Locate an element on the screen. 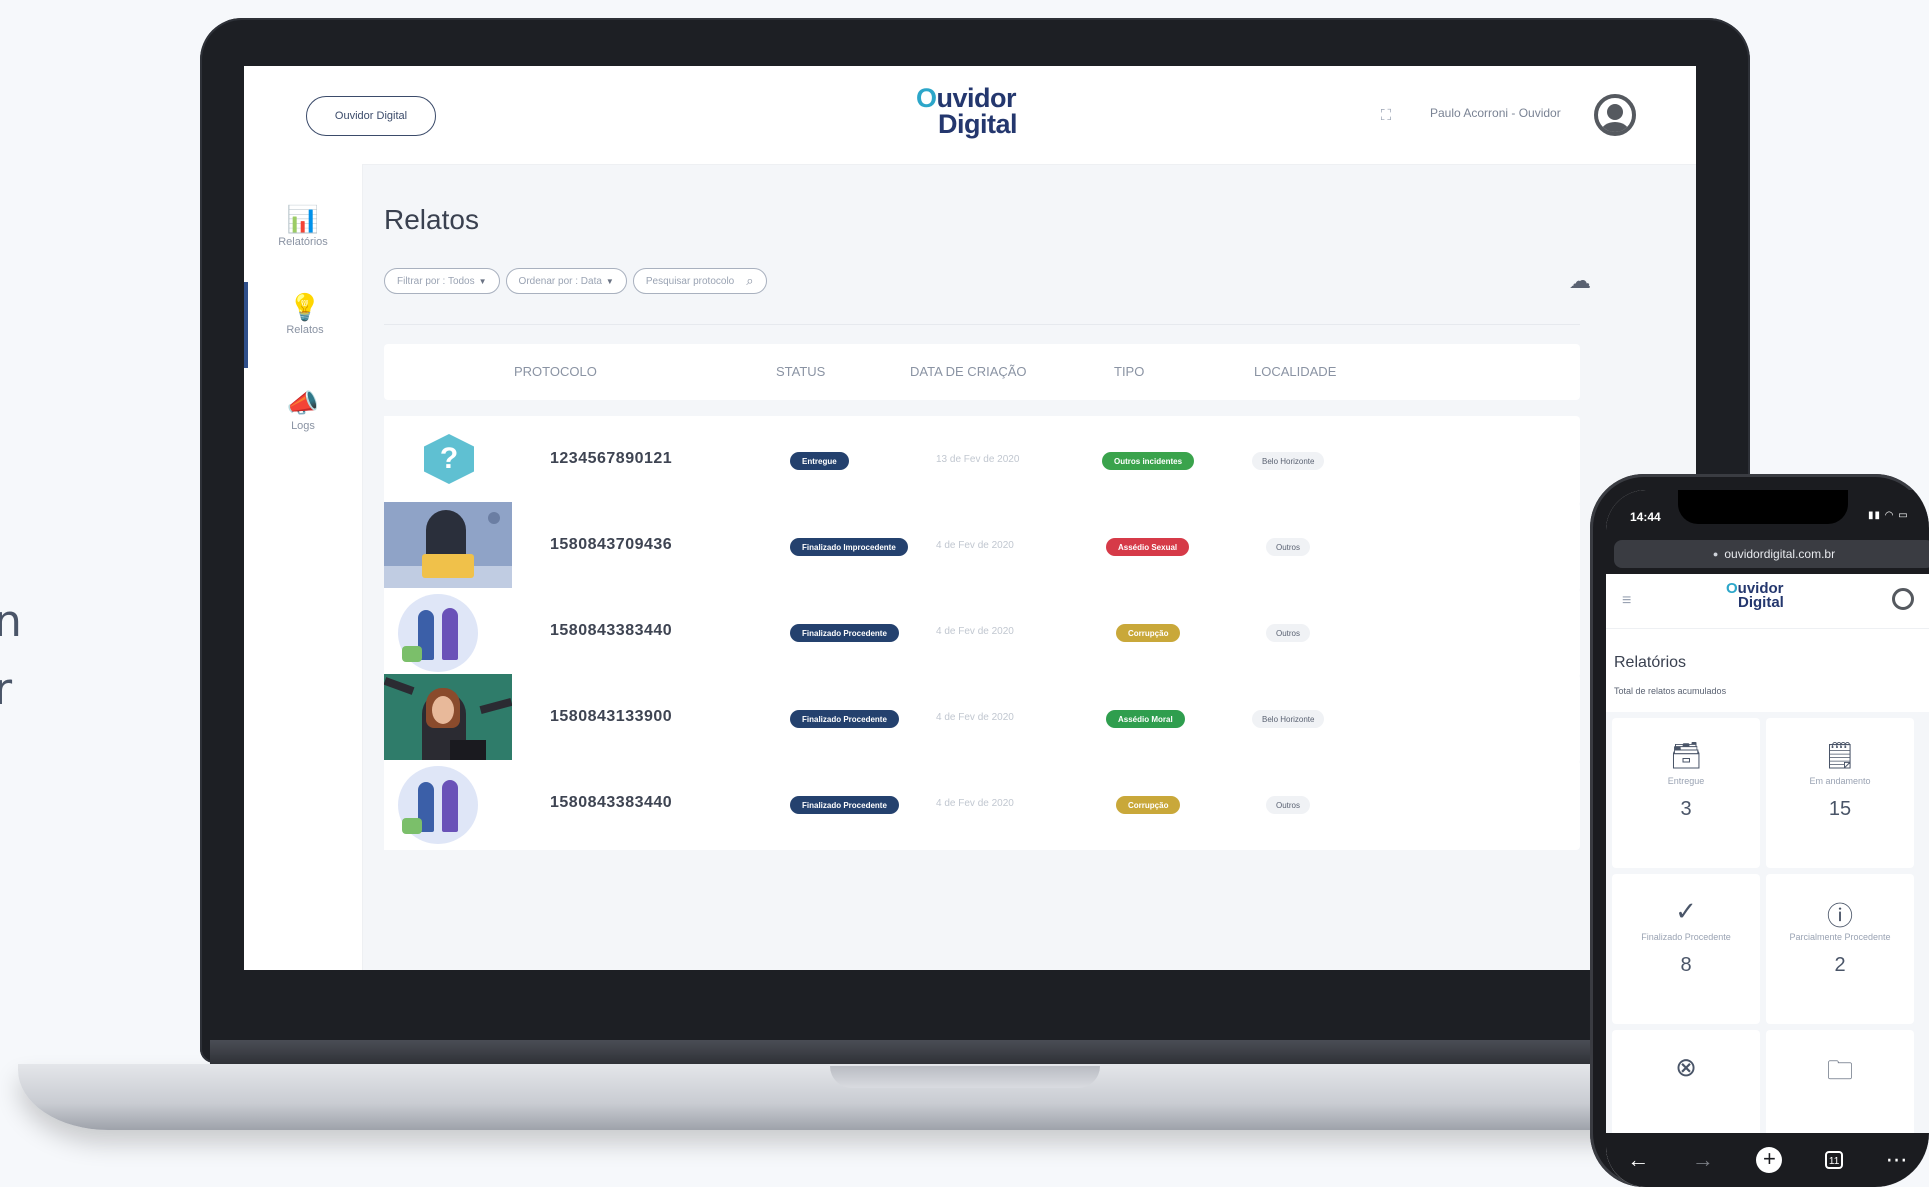  tipo-badge: Assédio Moral is located at coordinates (1145, 719).